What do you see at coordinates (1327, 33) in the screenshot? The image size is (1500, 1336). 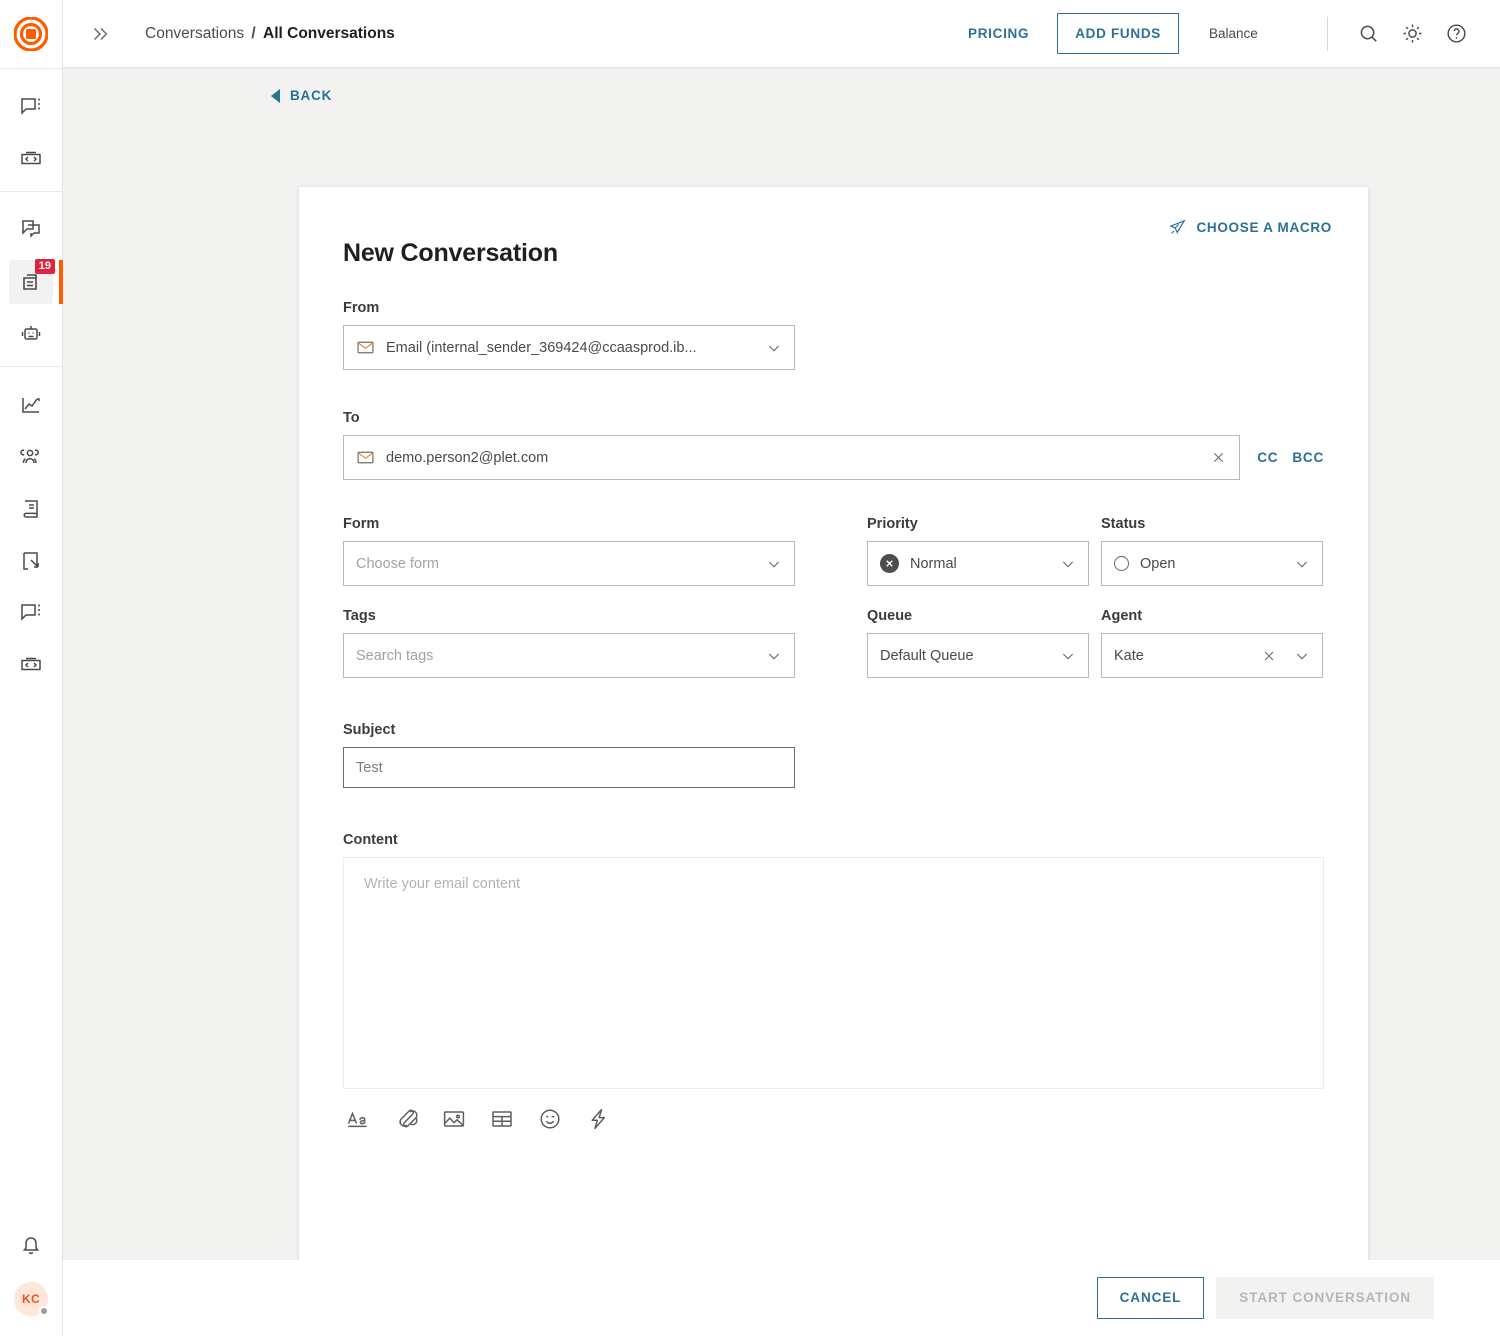 I see `header-divider` at bounding box center [1327, 33].